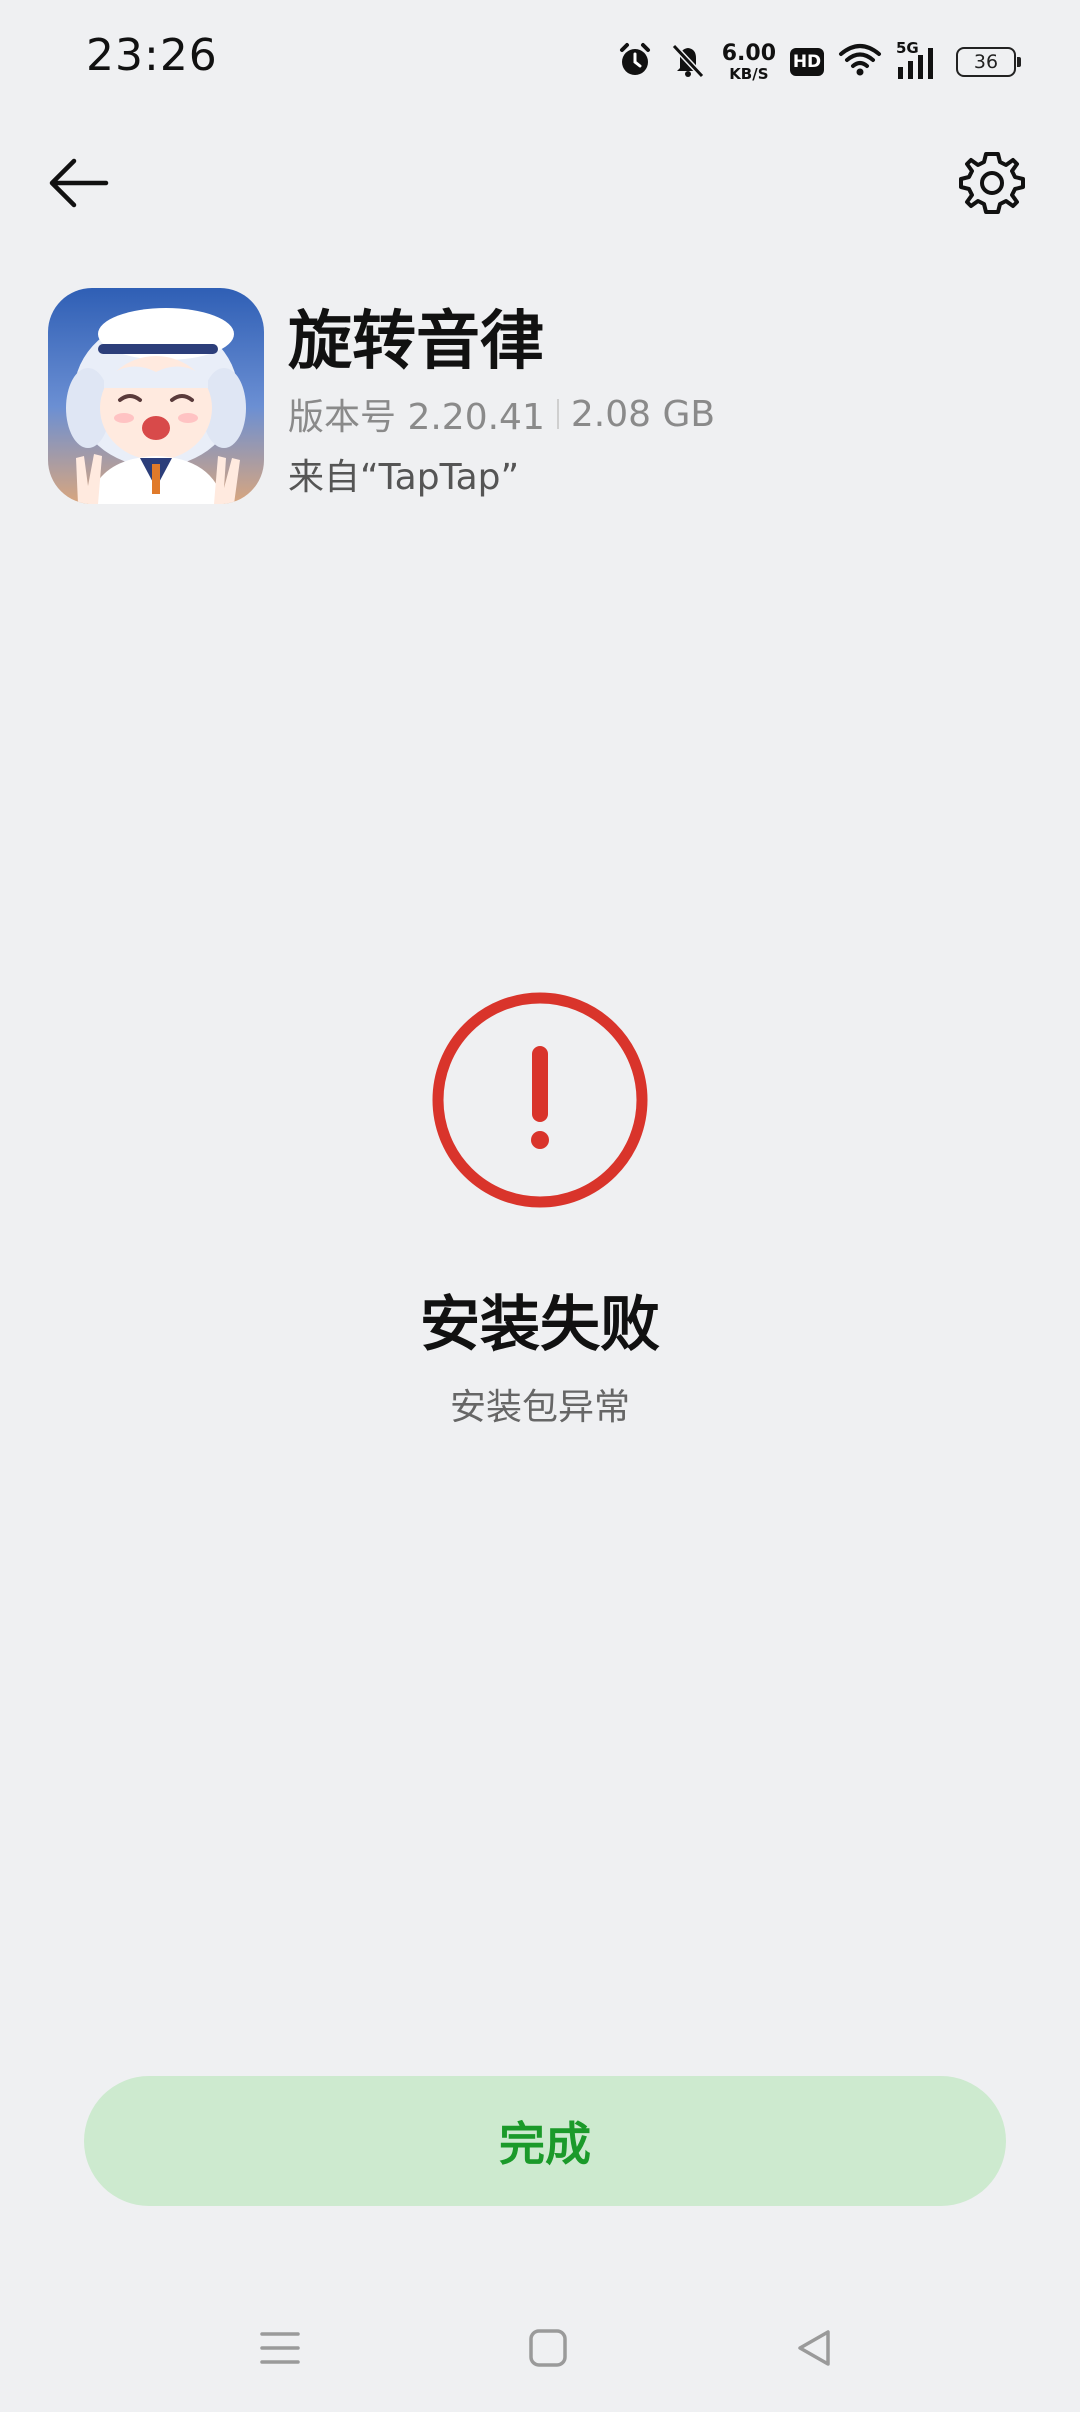  I want to click on battery-level: 36, so click(986, 62).